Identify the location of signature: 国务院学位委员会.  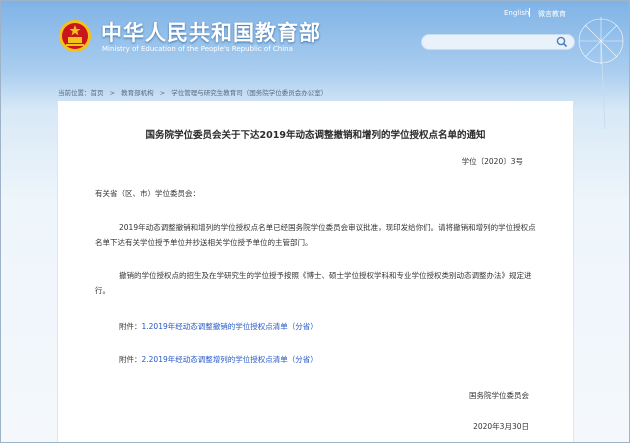
(499, 395).